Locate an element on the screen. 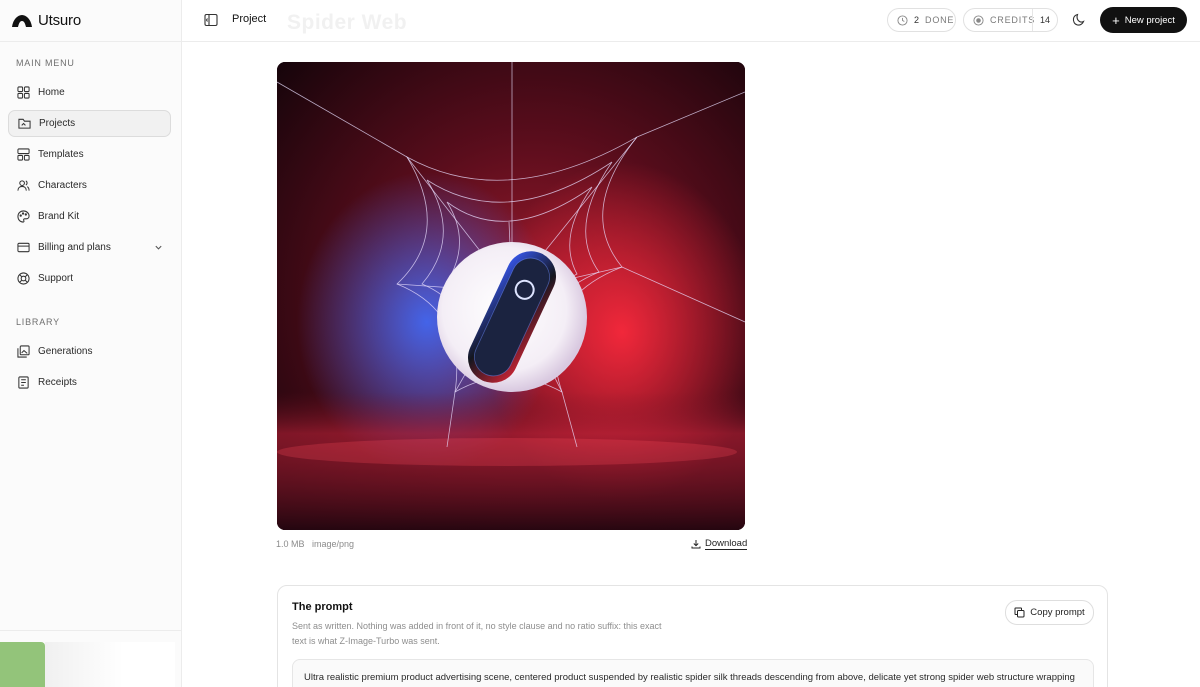 The width and height of the screenshot is (1200, 687). image-type: image/png is located at coordinates (333, 544).